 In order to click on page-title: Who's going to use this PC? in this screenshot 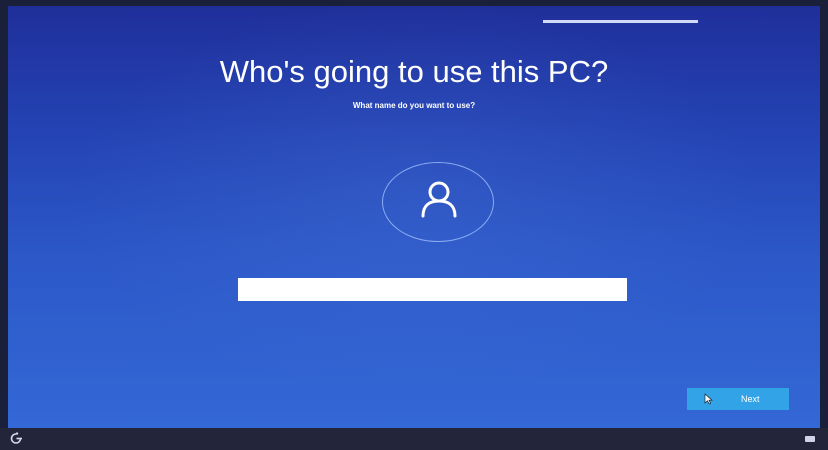, I will do `click(414, 71)`.